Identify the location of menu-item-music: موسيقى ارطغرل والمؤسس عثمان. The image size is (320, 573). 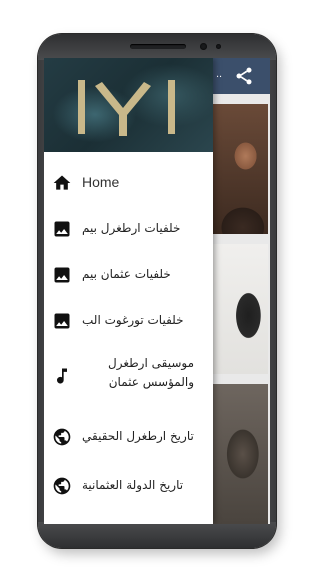
(128, 376).